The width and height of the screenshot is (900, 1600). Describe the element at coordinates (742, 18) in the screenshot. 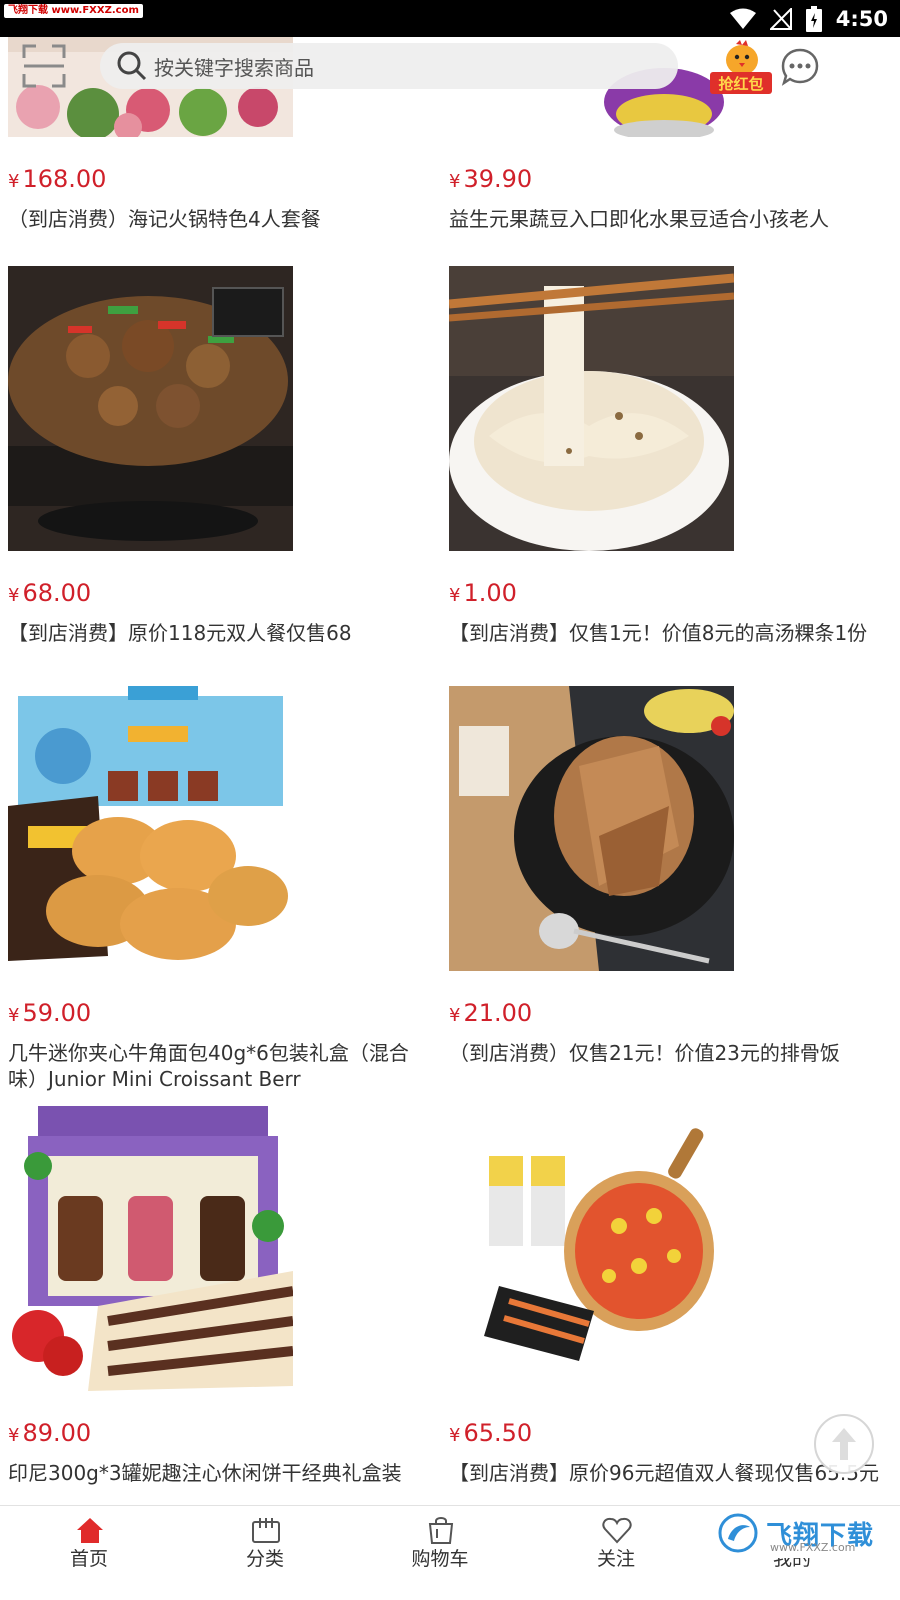

I see `wifi-icon` at that location.